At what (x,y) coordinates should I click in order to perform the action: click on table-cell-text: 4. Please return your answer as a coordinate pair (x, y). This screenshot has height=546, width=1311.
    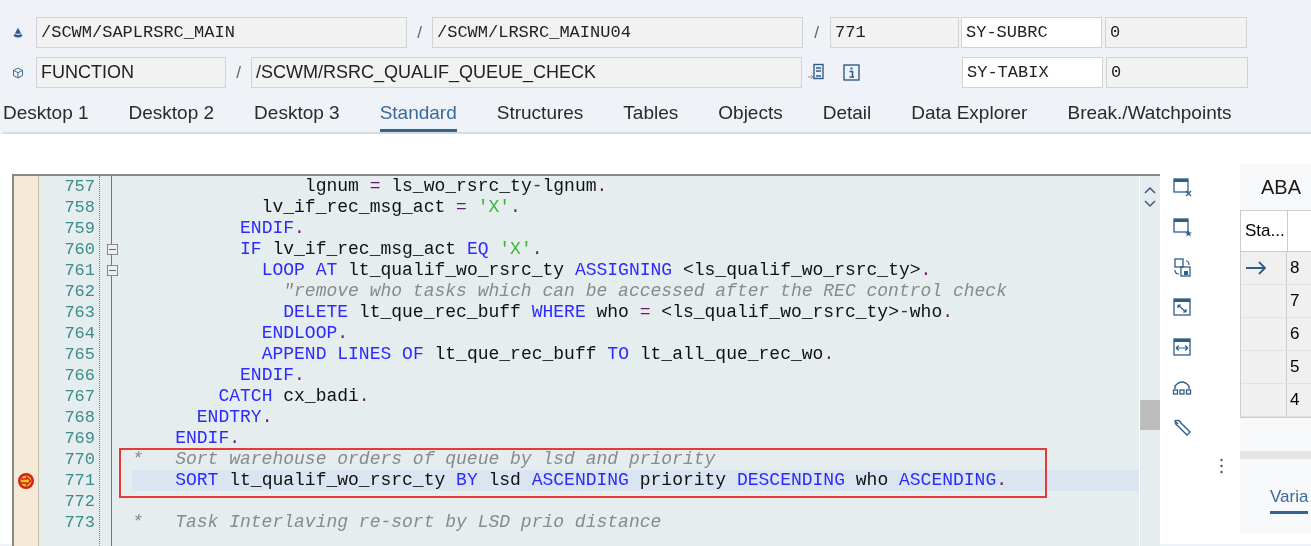
    Looking at the image, I should click on (1294, 400).